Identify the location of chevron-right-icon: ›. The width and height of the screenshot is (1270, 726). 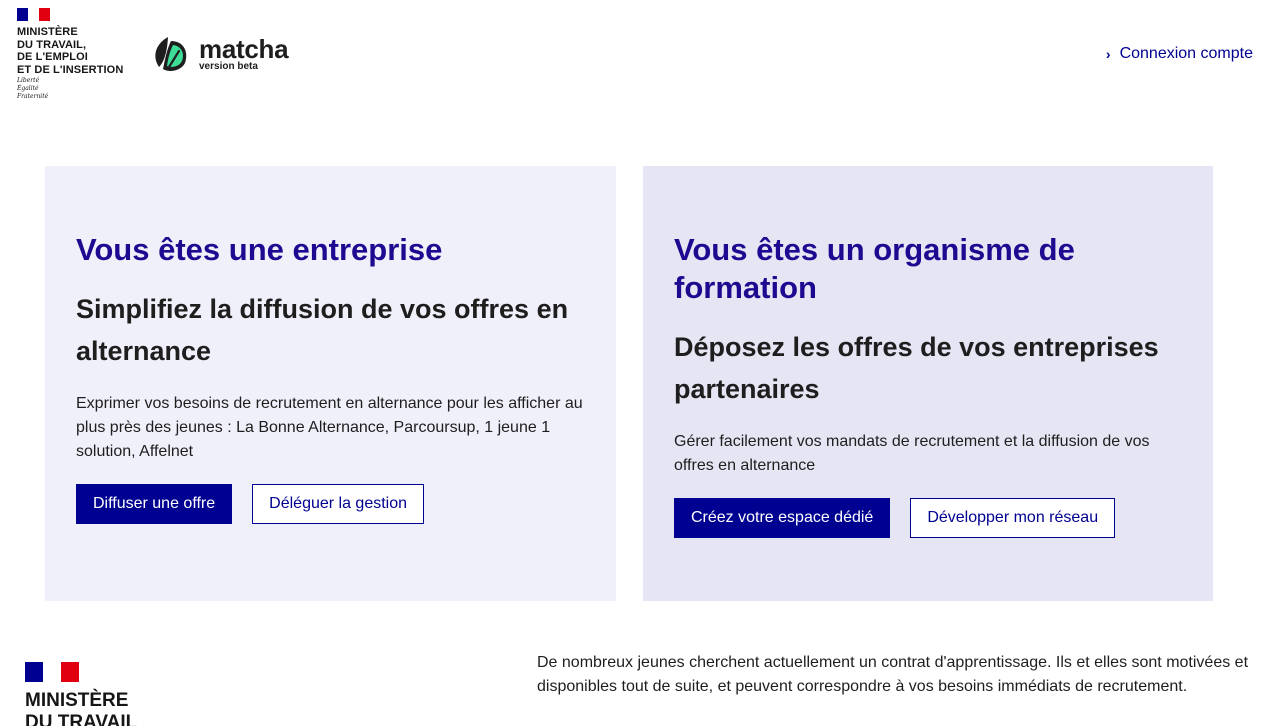
(1108, 54).